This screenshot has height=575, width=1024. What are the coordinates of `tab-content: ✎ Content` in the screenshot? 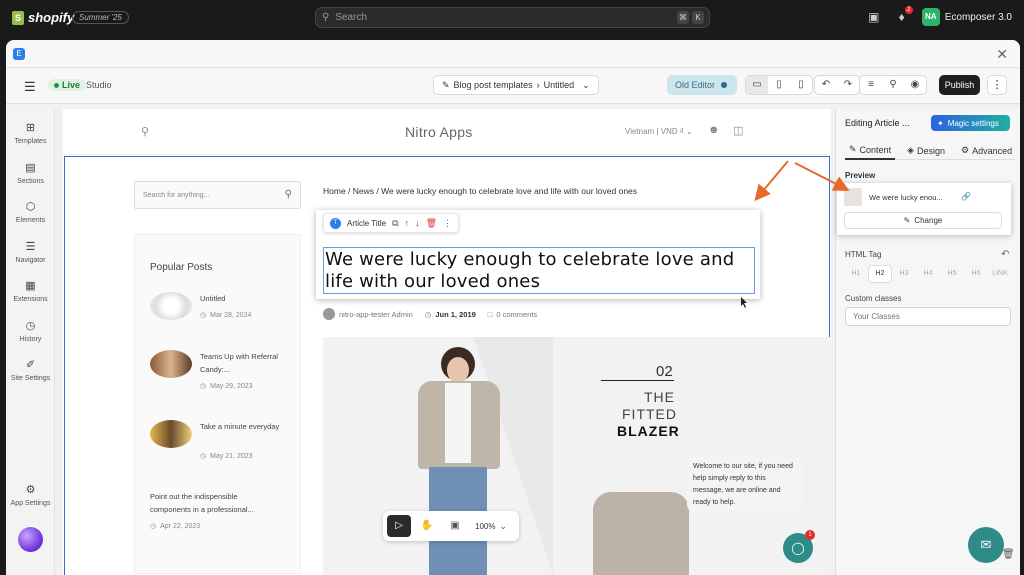 It's located at (870, 151).